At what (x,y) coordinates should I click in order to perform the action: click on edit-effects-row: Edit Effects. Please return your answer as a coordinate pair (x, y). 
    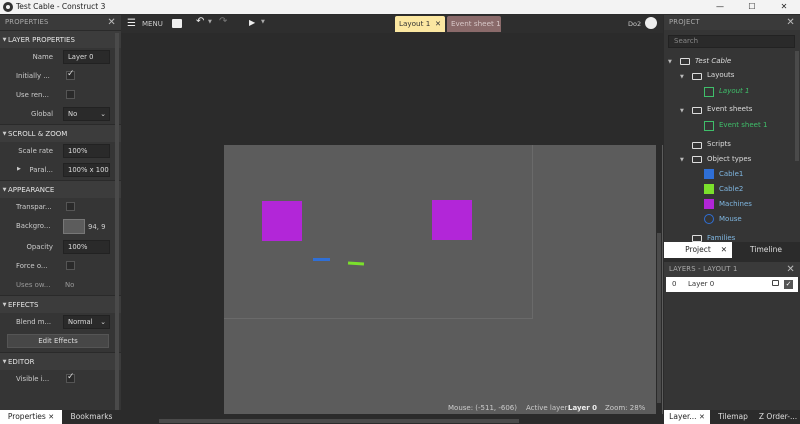
    Looking at the image, I should click on (60, 342).